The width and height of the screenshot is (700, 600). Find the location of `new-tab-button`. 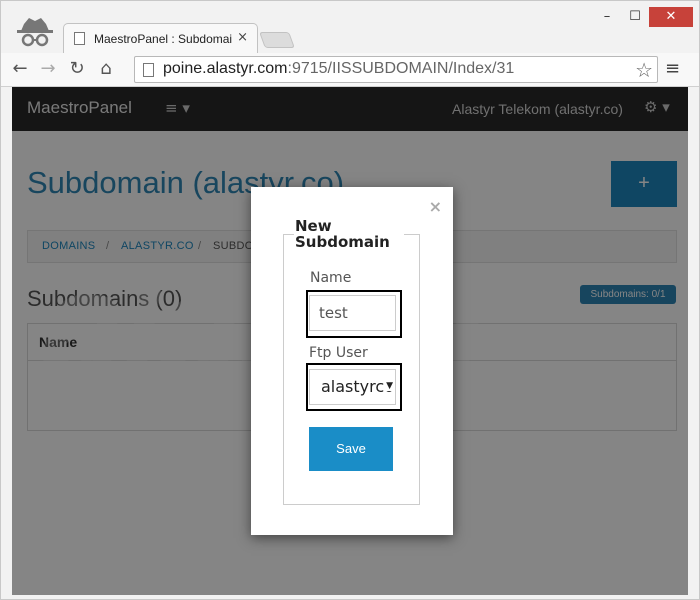

new-tab-button is located at coordinates (277, 40).